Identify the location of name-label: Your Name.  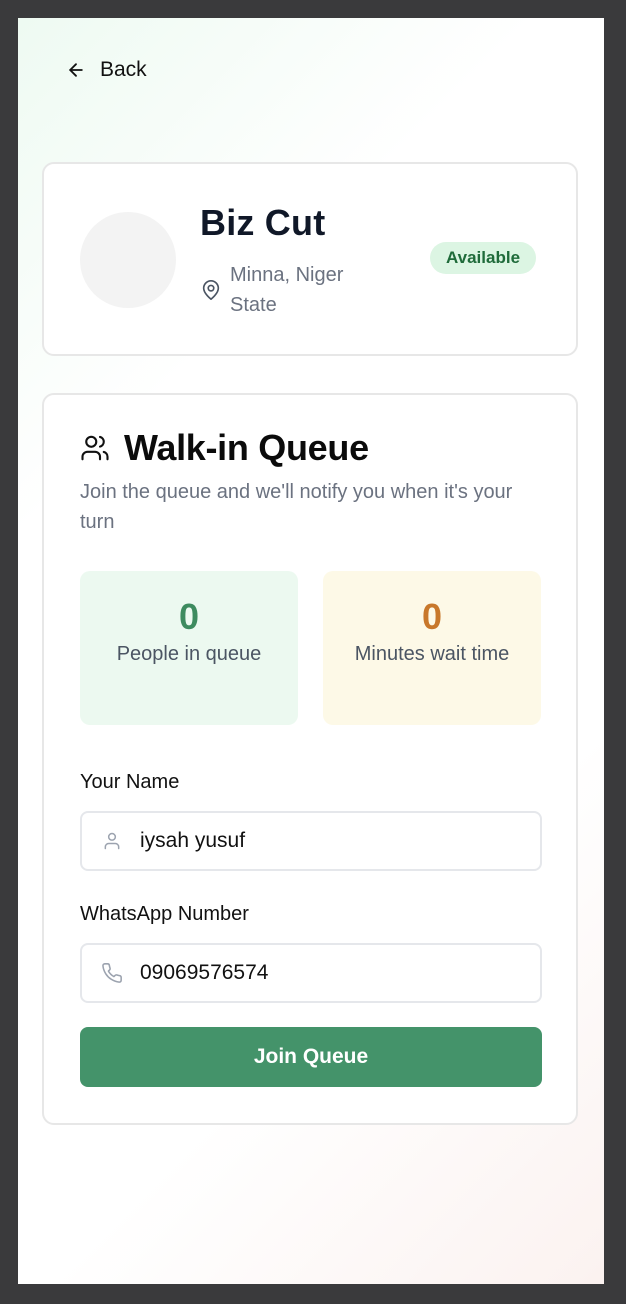
(130, 782).